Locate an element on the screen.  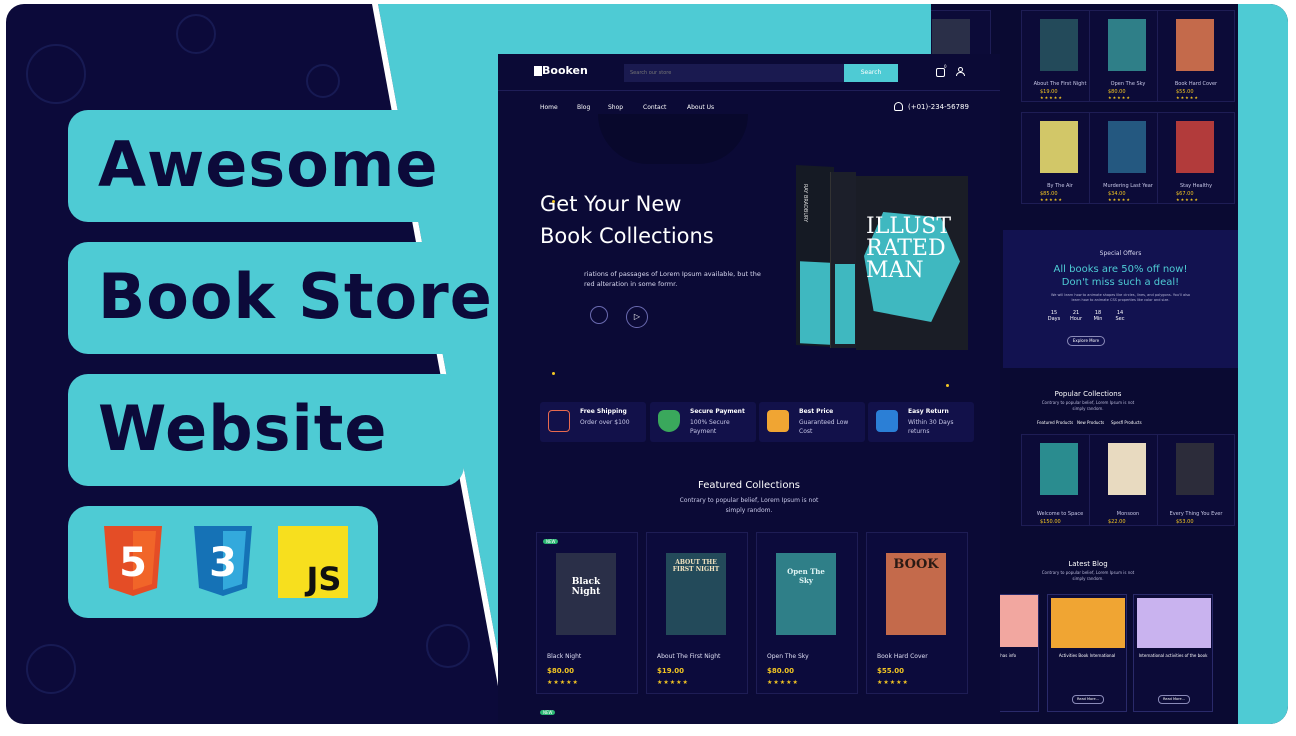
book-price: $53.00 is located at coordinates (1185, 522).